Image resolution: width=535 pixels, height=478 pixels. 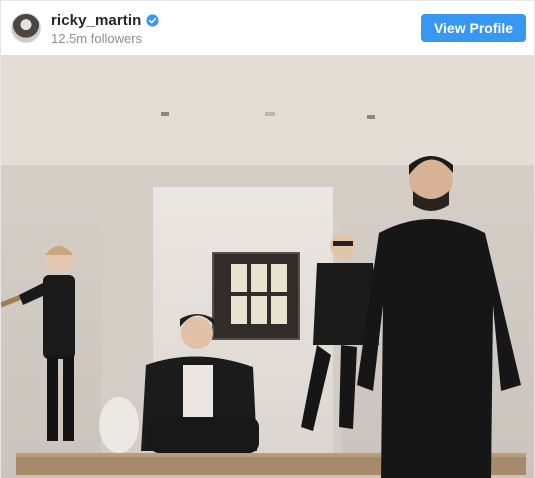 I want to click on profile-avatar, so click(x=26, y=28).